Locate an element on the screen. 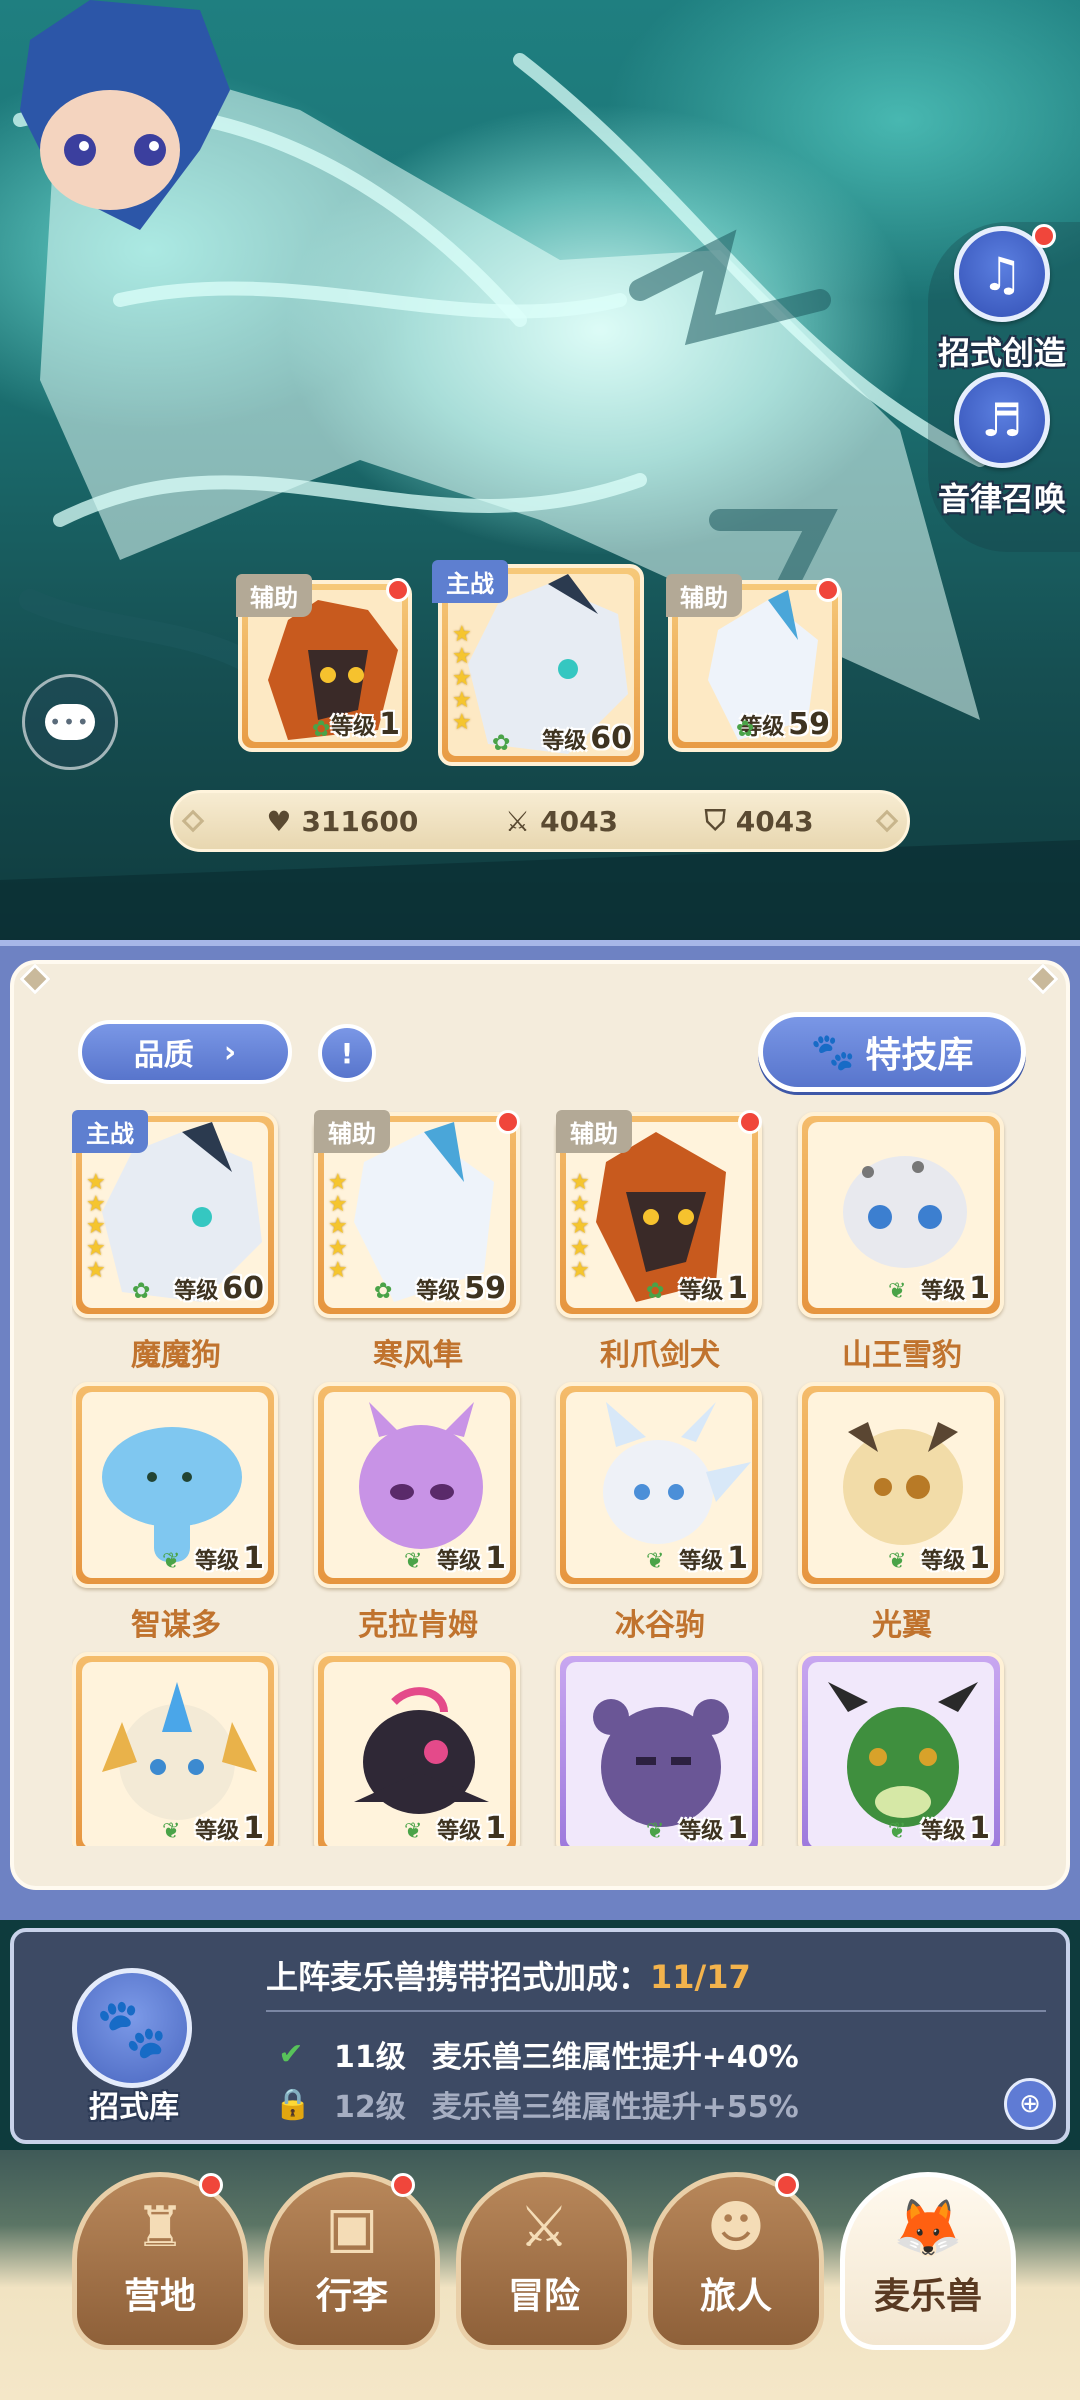  nav-tab-camp: ♜ 营地 is located at coordinates (160, 2261).